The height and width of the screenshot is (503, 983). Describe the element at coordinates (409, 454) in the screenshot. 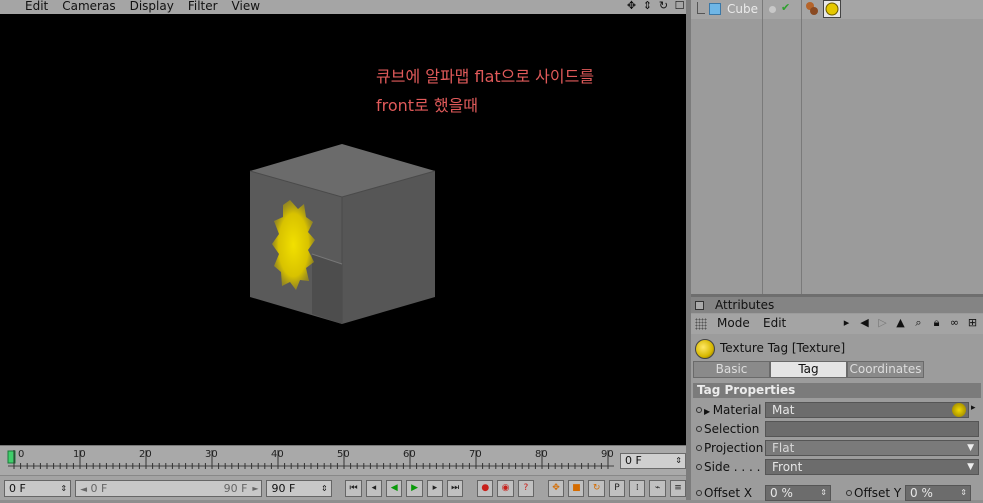

I see `tick-label: 60` at that location.